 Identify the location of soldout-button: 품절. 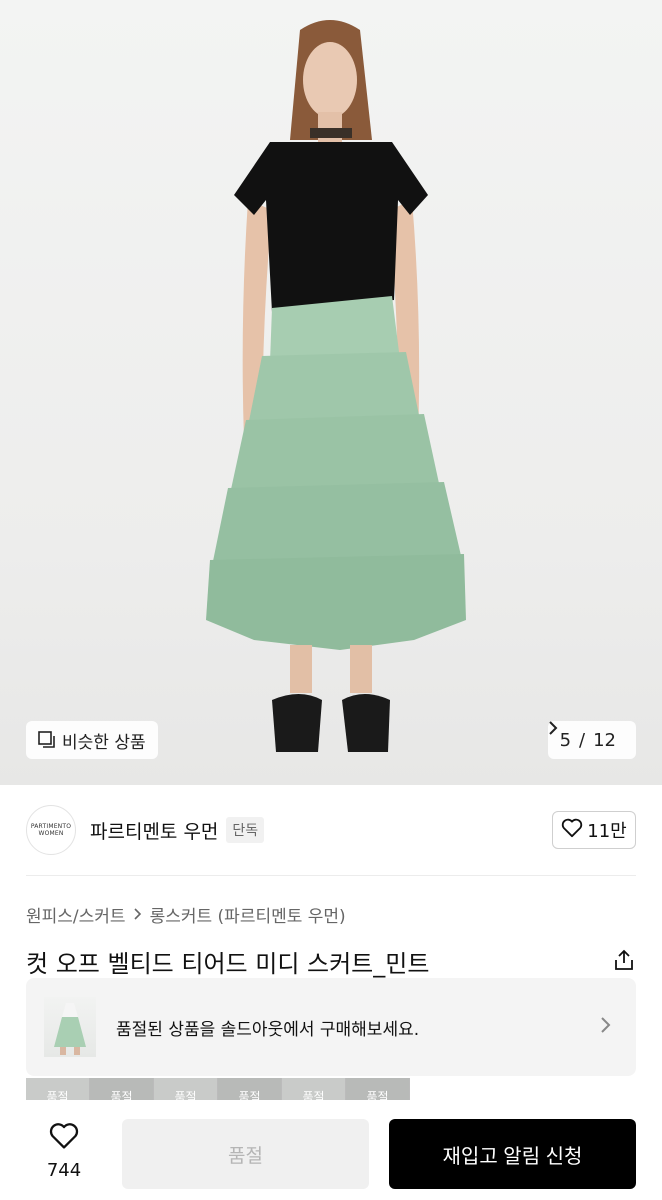
(245, 1154).